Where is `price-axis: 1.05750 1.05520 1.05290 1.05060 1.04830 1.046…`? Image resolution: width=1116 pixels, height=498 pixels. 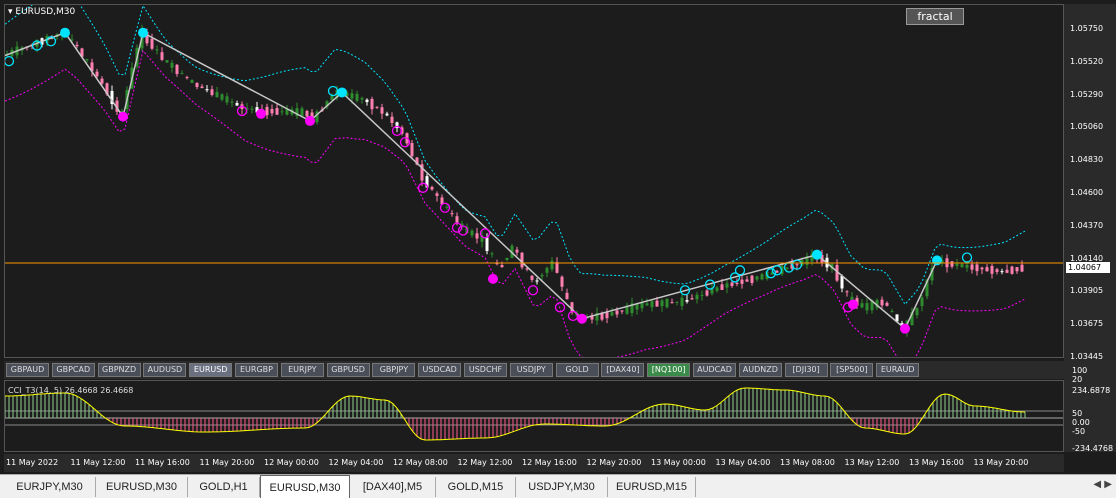 price-axis: 1.05750 1.05520 1.05290 1.05060 1.04830 1.046… is located at coordinates (1090, 228).